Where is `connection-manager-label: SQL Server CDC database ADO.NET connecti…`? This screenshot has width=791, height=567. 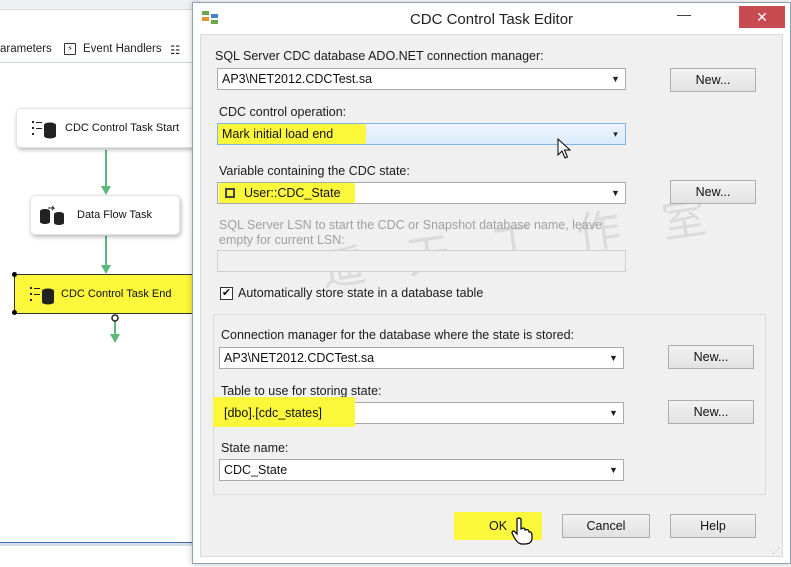
connection-manager-label: SQL Server CDC database ADO.NET connecti… is located at coordinates (379, 56).